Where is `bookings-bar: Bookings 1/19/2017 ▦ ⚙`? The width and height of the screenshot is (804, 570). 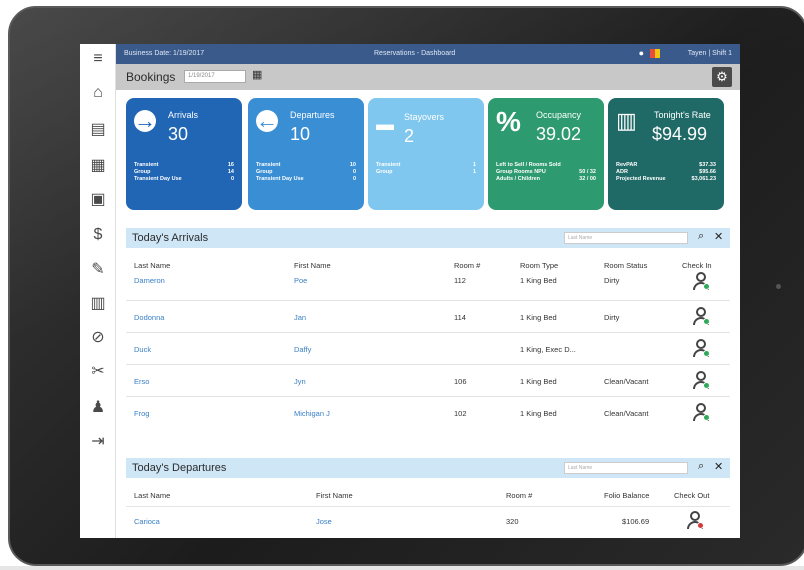
bookings-bar: Bookings 1/19/2017 ▦ ⚙ is located at coordinates (428, 77).